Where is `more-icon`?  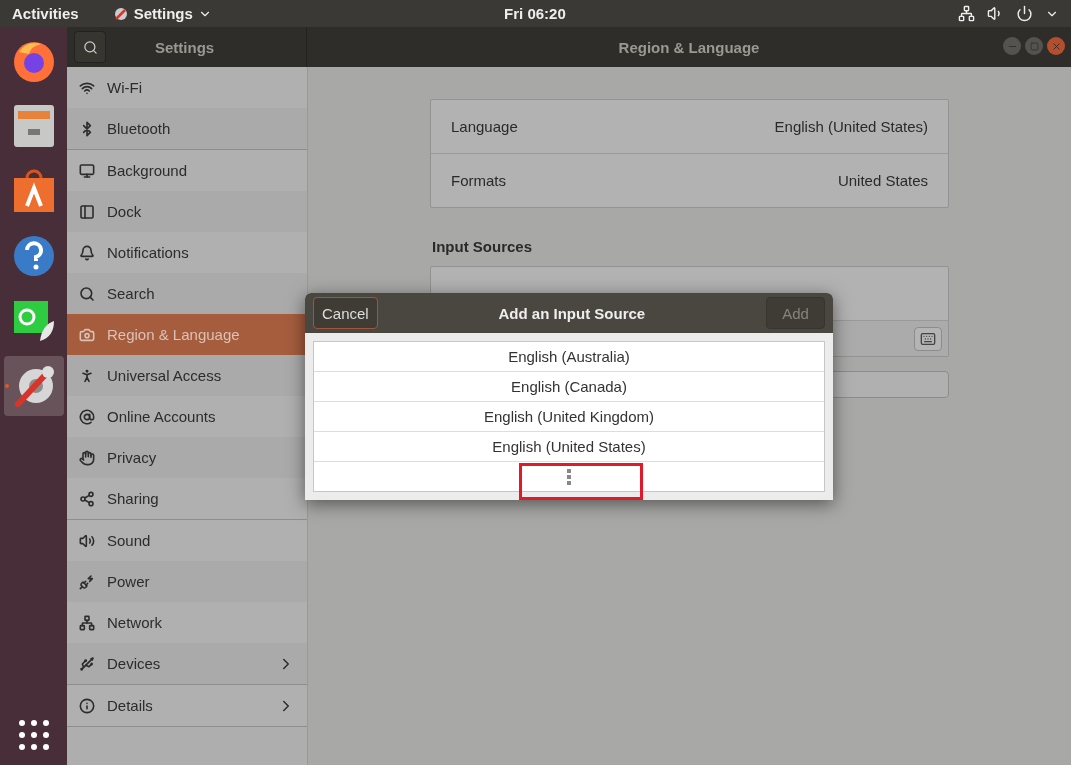 more-icon is located at coordinates (569, 476).